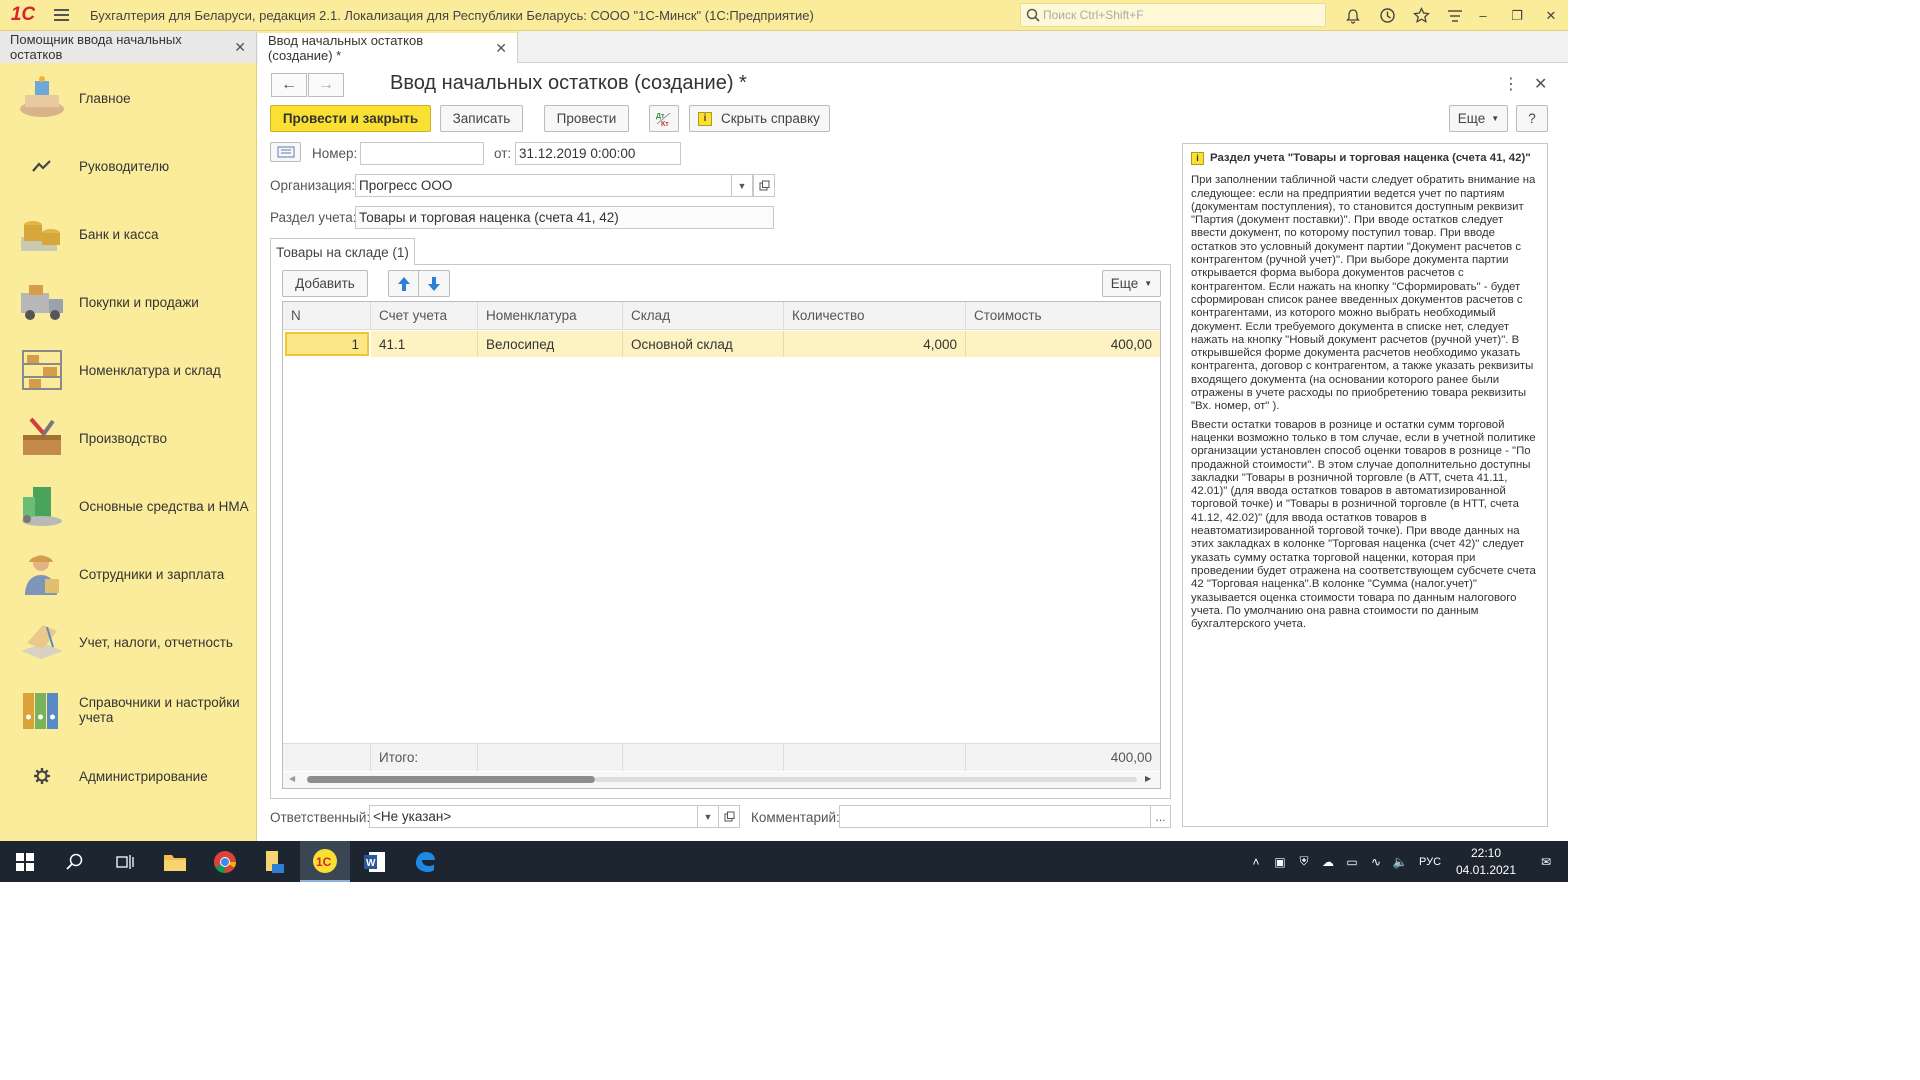 This screenshot has height=1080, width=1920. I want to click on sidebar-item-production: Производство, so click(128, 438).